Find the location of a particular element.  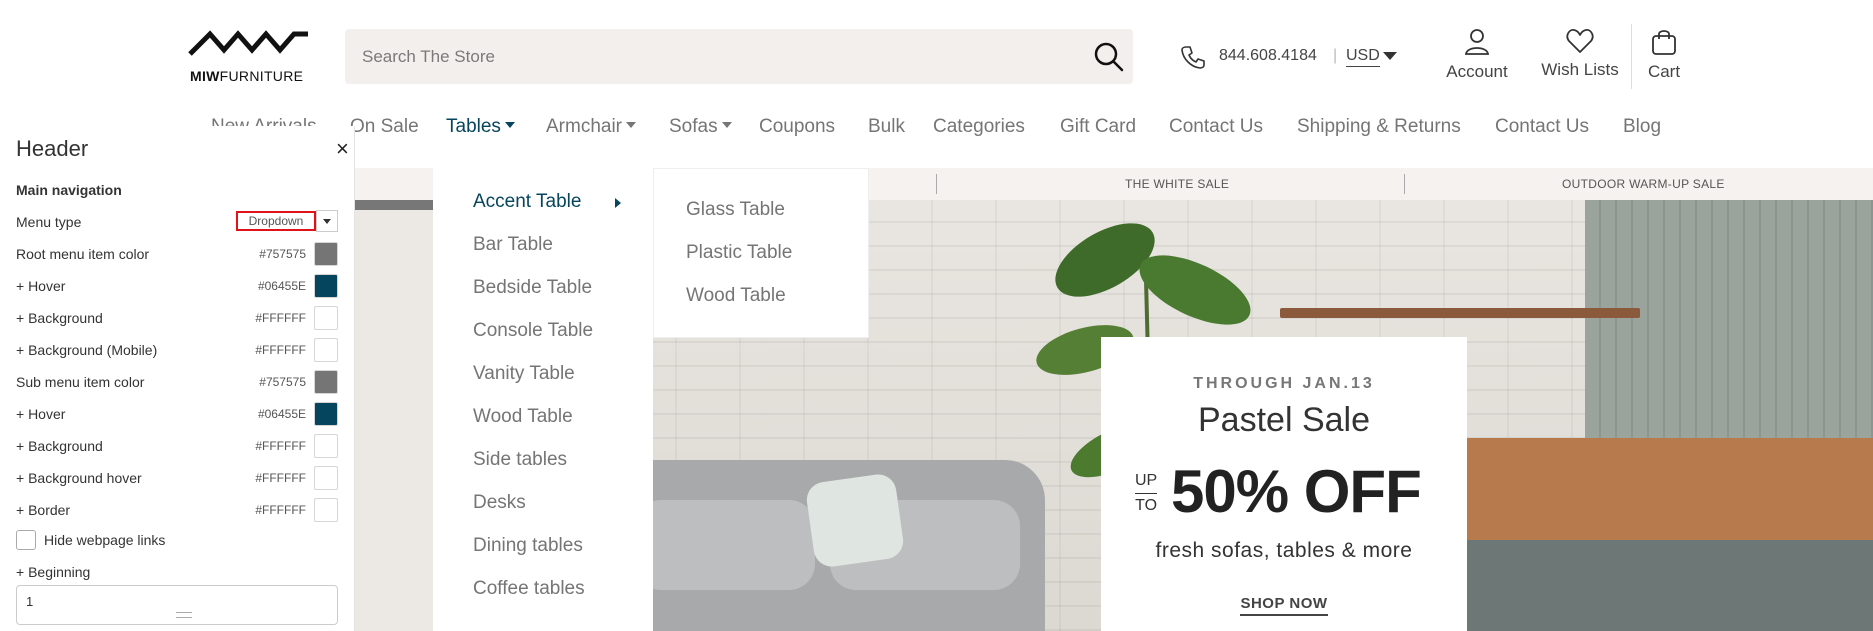

phone-number: 844.608.4184 is located at coordinates (1268, 56).